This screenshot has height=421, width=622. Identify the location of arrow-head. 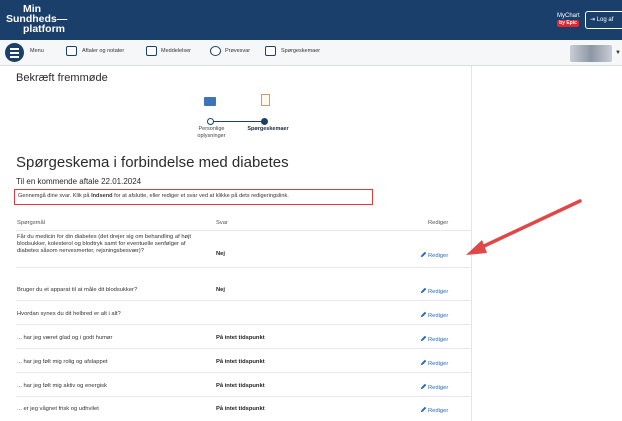
(476, 247).